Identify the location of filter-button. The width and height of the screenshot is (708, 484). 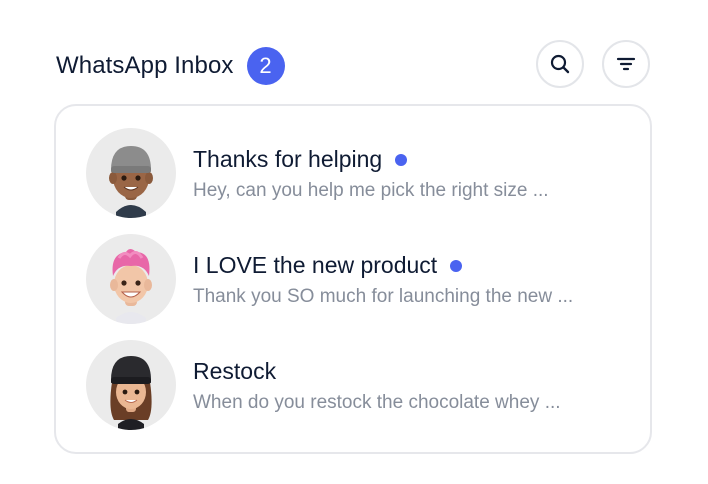
(626, 64).